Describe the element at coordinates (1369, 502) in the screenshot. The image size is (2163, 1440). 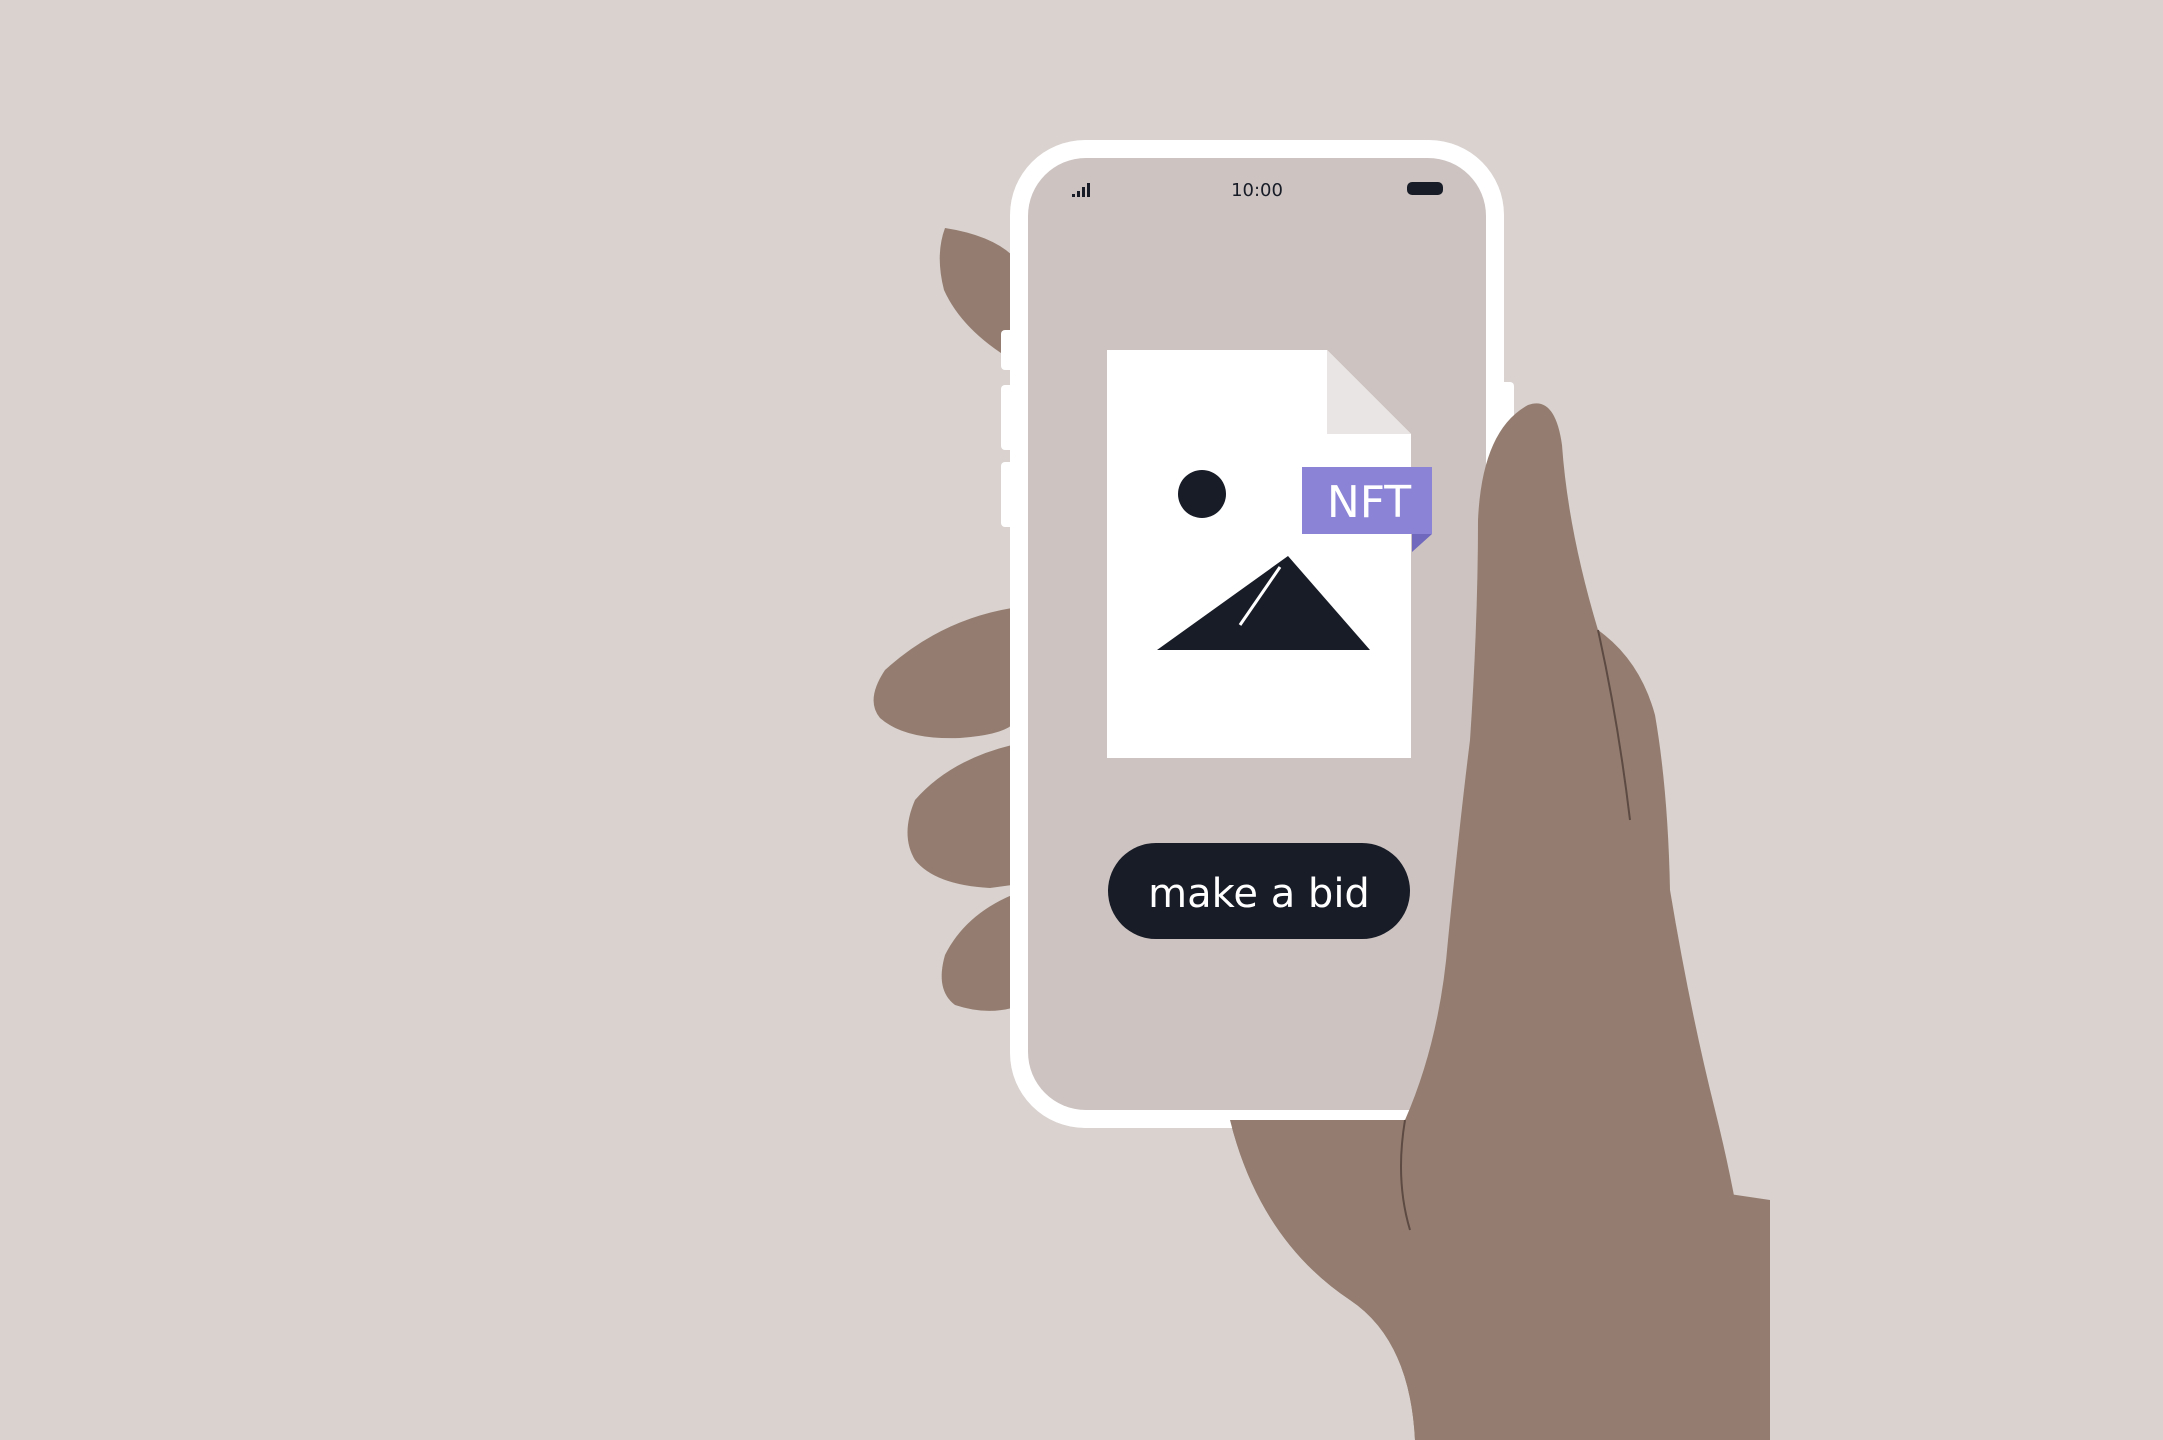
I see `nft-badge-label: NFT` at that location.